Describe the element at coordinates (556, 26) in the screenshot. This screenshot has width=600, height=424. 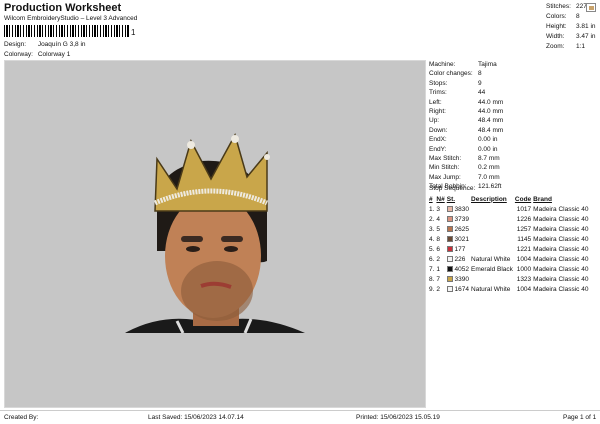
I see `stat-label: Height:` at that location.